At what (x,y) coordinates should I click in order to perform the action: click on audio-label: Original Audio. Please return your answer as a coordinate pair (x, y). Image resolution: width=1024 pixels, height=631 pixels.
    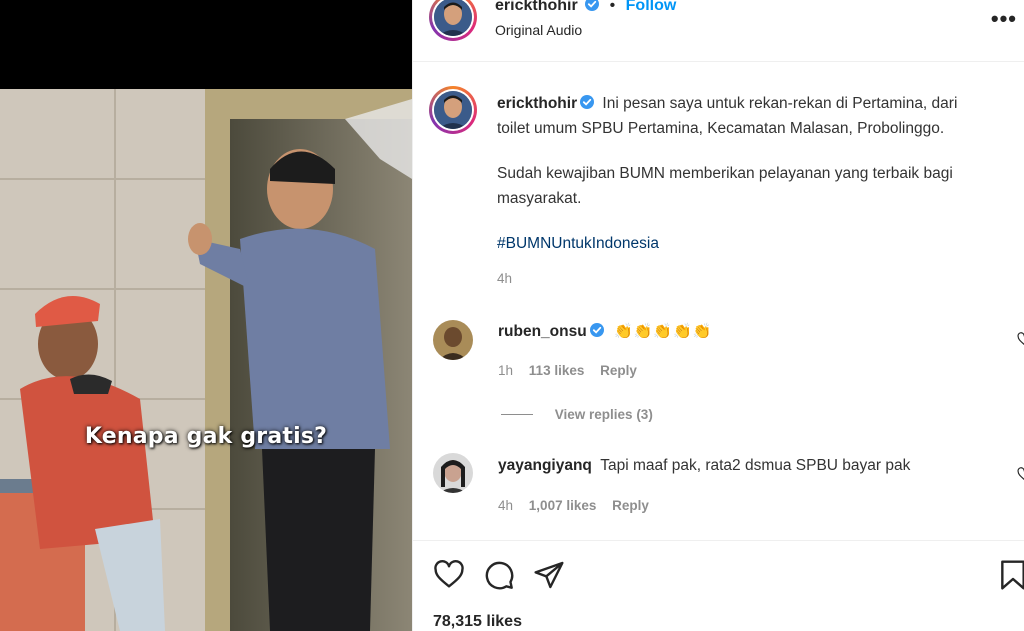
    Looking at the image, I should click on (538, 30).